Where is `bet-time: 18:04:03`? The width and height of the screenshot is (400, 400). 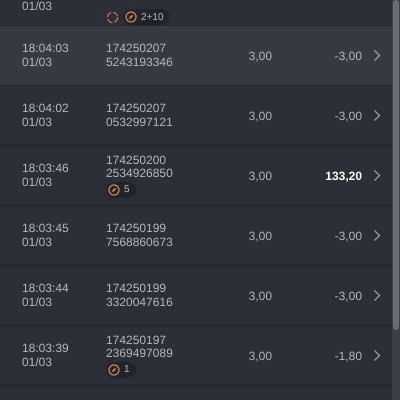 bet-time: 18:04:03 is located at coordinates (45, 49).